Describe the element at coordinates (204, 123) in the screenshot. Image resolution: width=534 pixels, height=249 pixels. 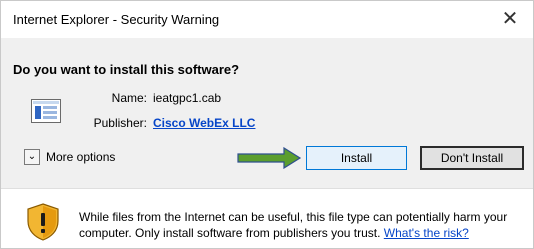
I see `publisher-link: Cisco WebEx LLC` at that location.